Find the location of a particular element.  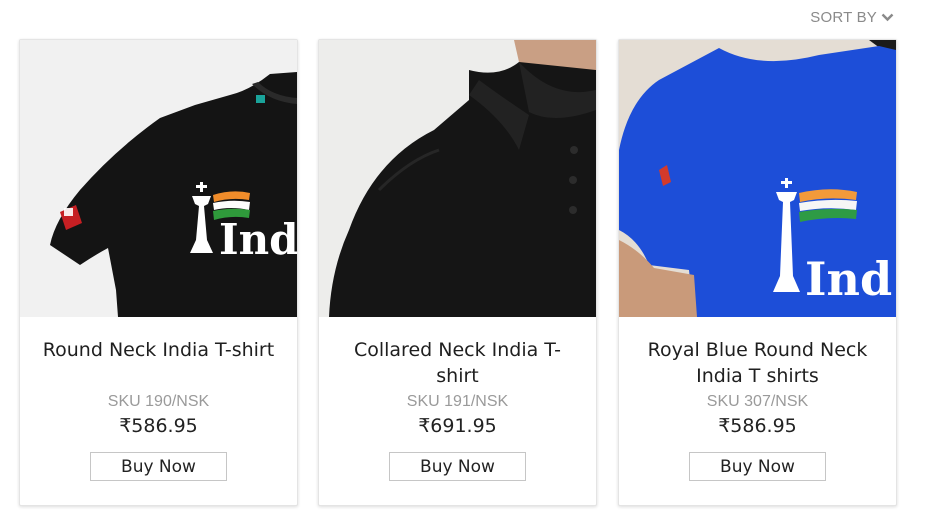

india-print-text: Indi is located at coordinates (258, 239).